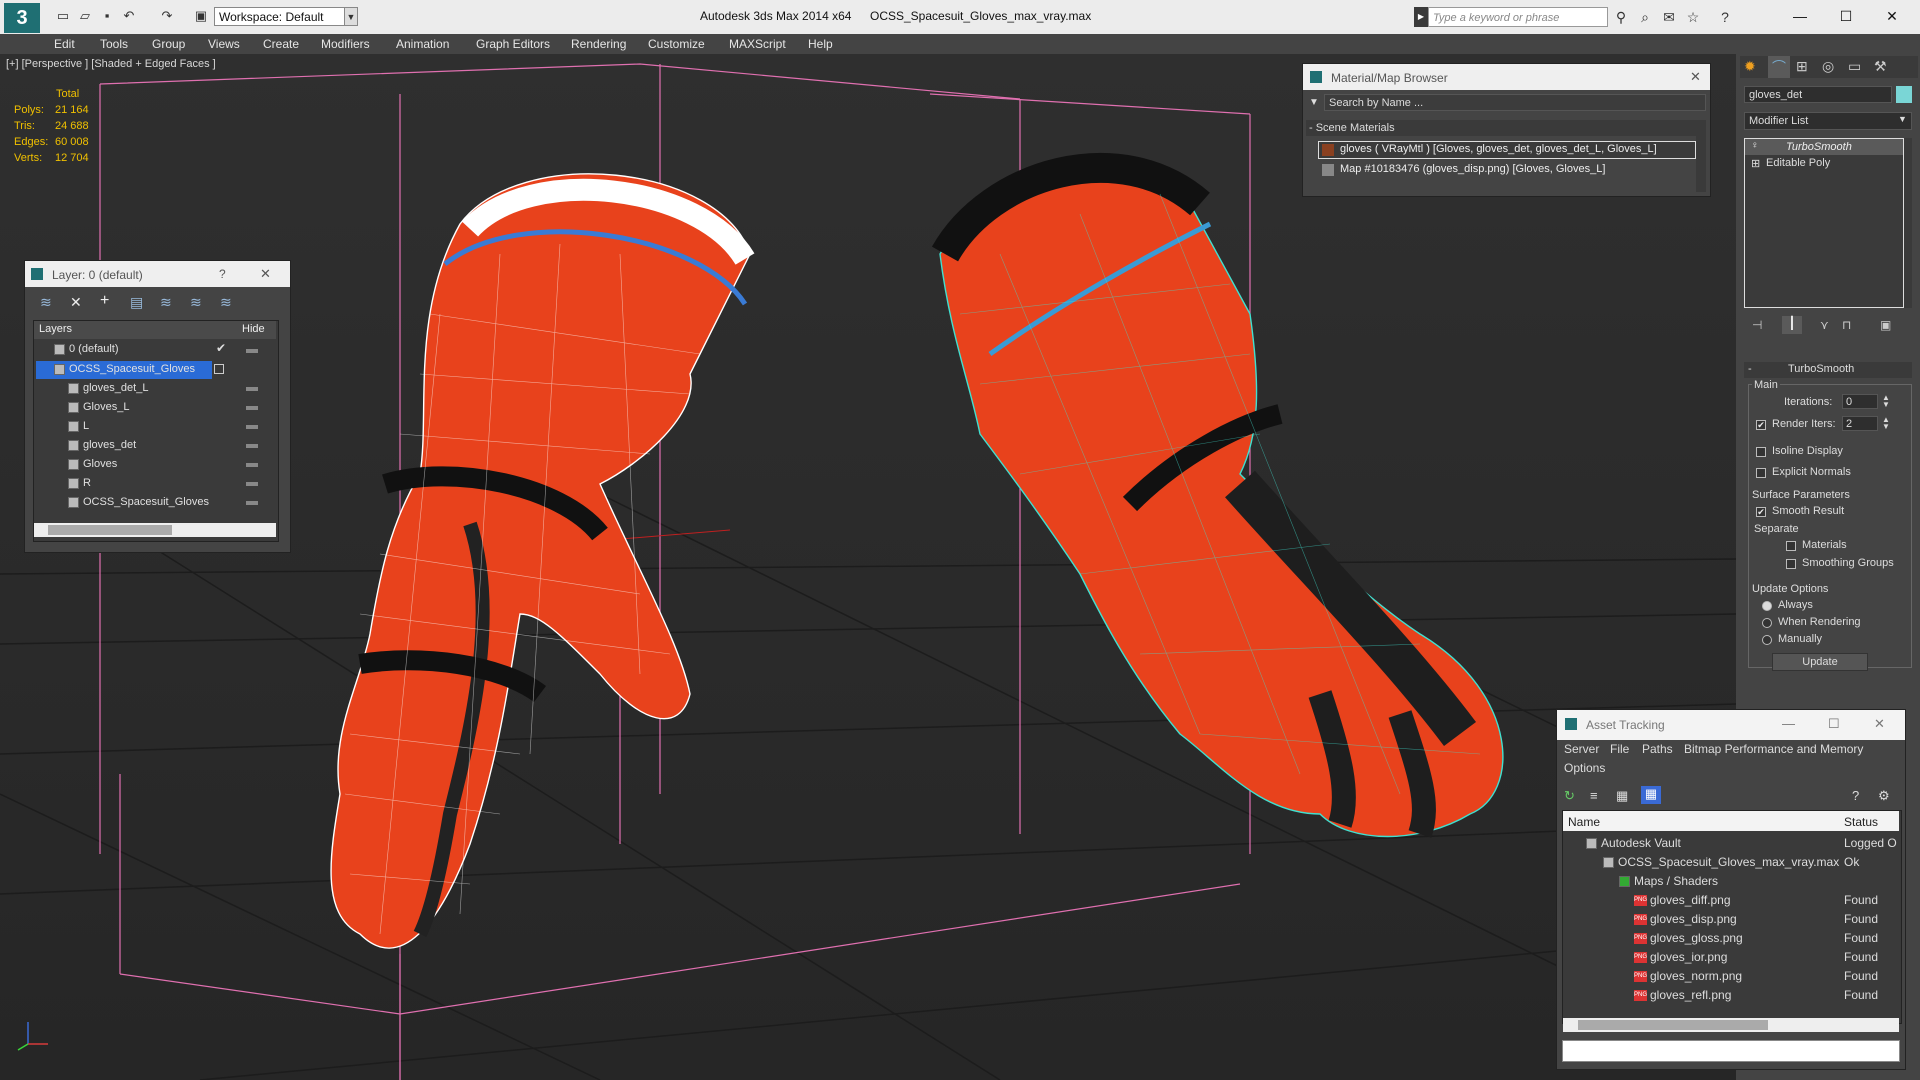  I want to click on favorites-star-icon: ☆, so click(1693, 17).